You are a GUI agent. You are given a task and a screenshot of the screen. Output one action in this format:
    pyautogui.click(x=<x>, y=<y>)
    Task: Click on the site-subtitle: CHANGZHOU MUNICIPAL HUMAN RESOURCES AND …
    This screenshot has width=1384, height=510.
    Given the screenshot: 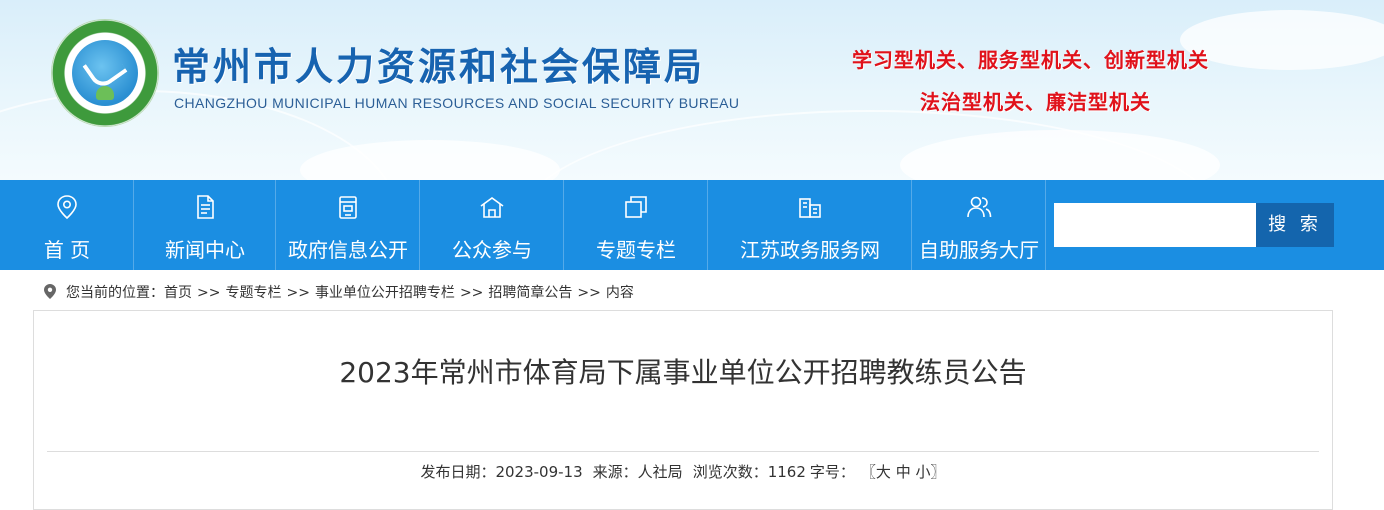 What is the action you would take?
    pyautogui.click(x=457, y=103)
    